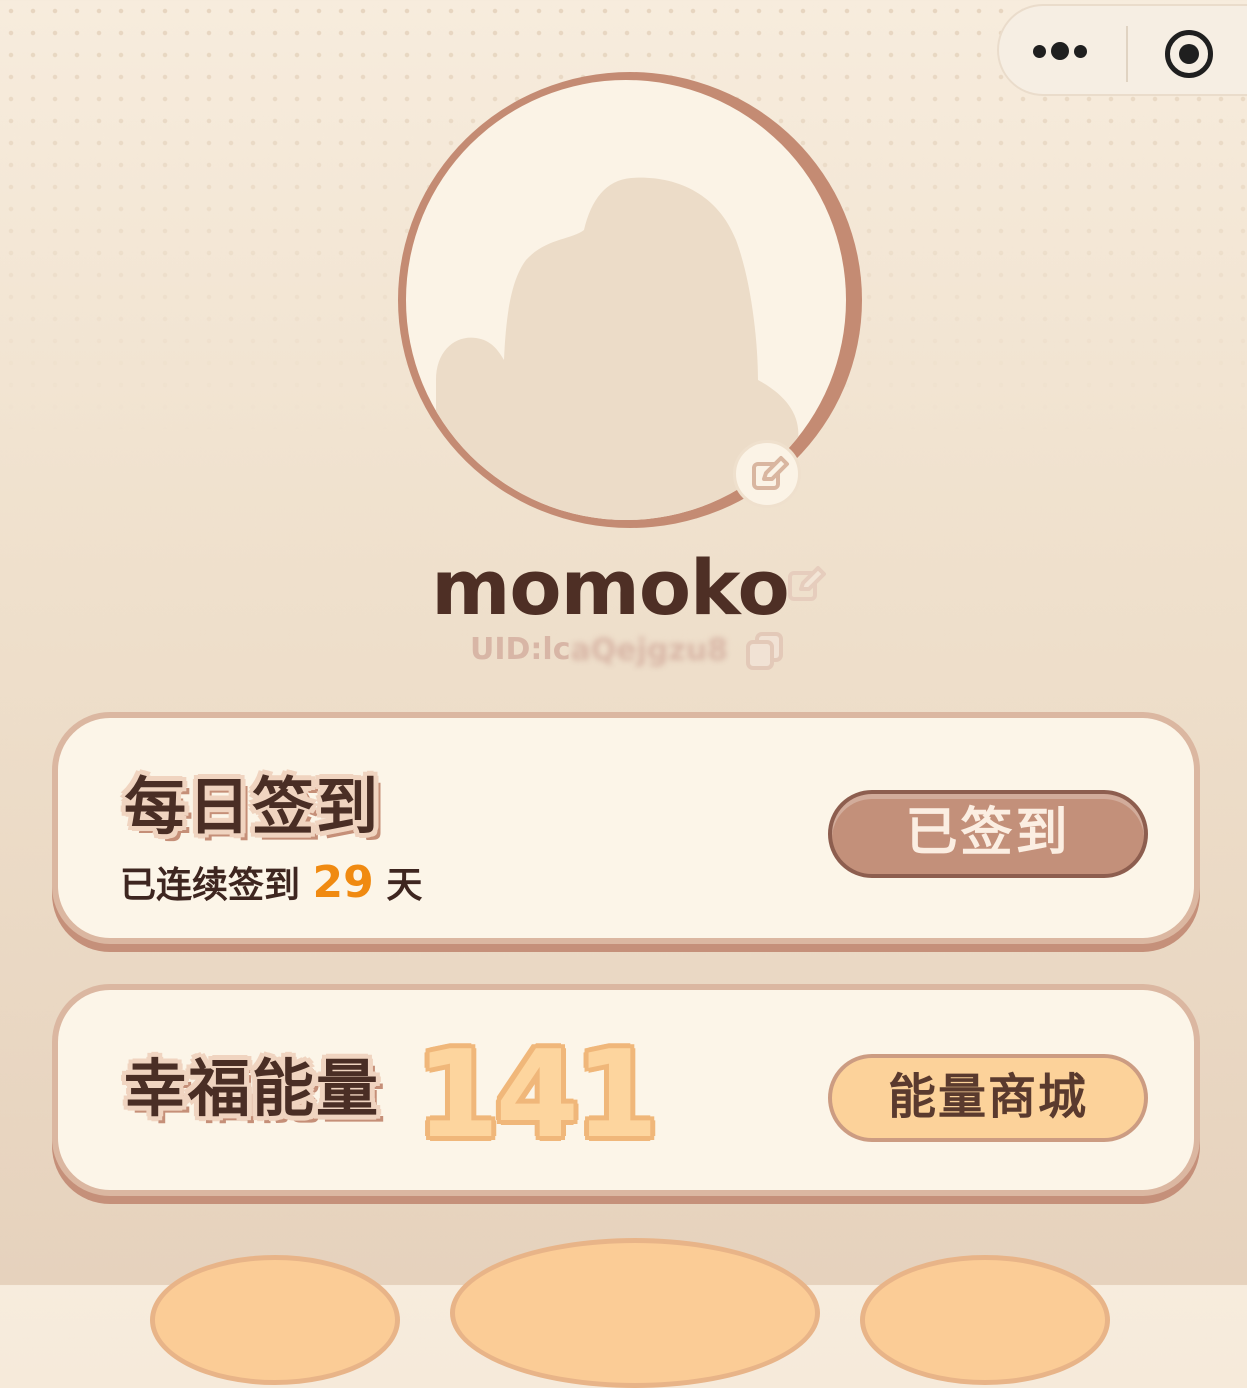 The width and height of the screenshot is (1247, 1388). Describe the element at coordinates (988, 1098) in the screenshot. I see `energy-shop-button: 能量商城` at that location.